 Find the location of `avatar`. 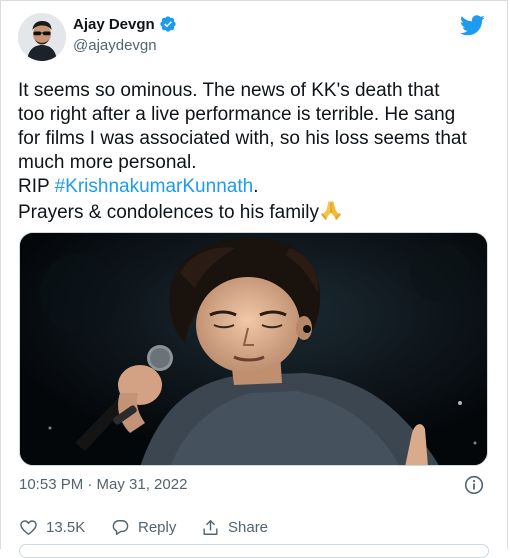

avatar is located at coordinates (42, 37).